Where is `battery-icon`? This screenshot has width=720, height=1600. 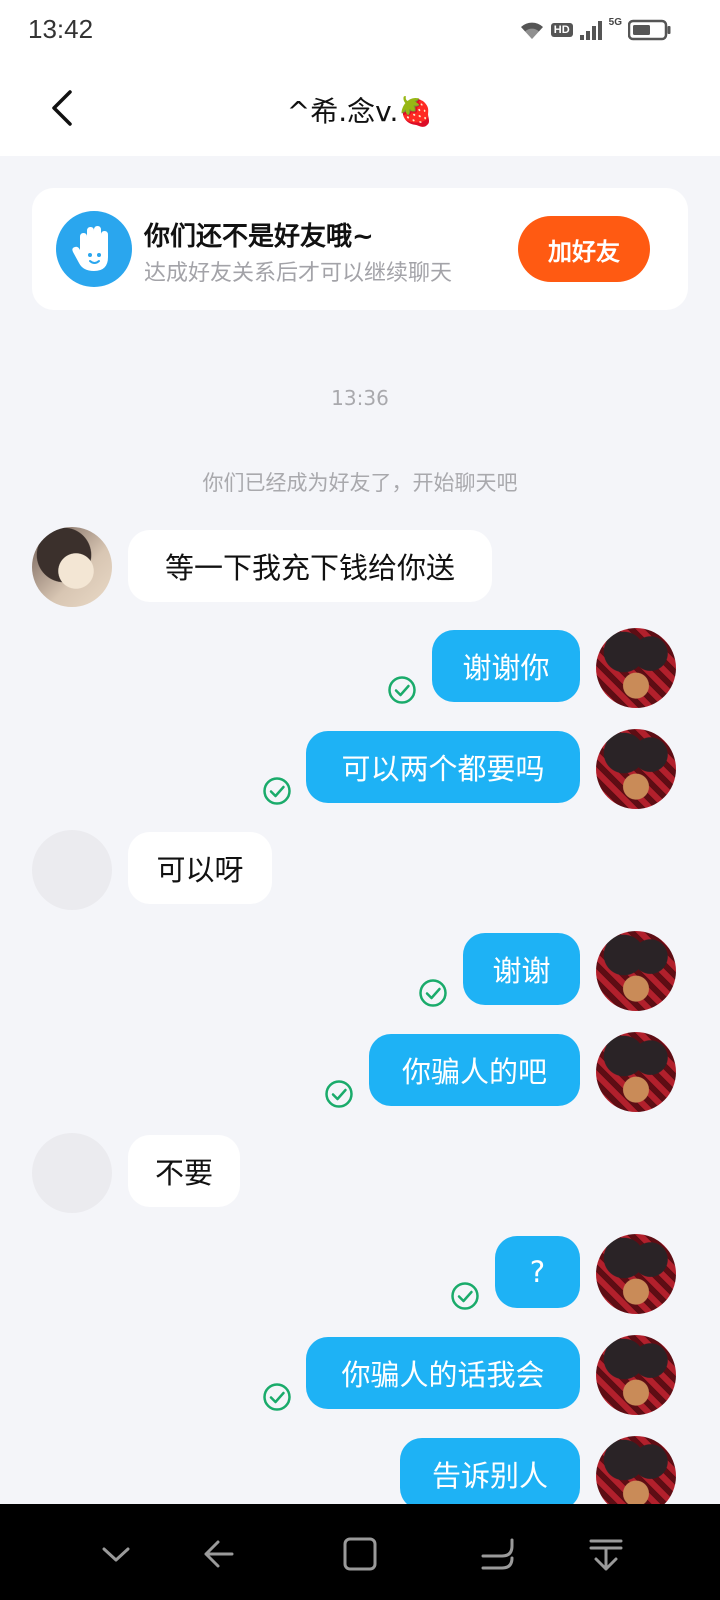 battery-icon is located at coordinates (649, 30).